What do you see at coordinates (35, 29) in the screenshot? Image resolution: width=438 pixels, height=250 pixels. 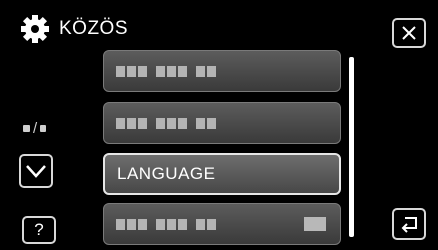 I see `gear-icon` at bounding box center [35, 29].